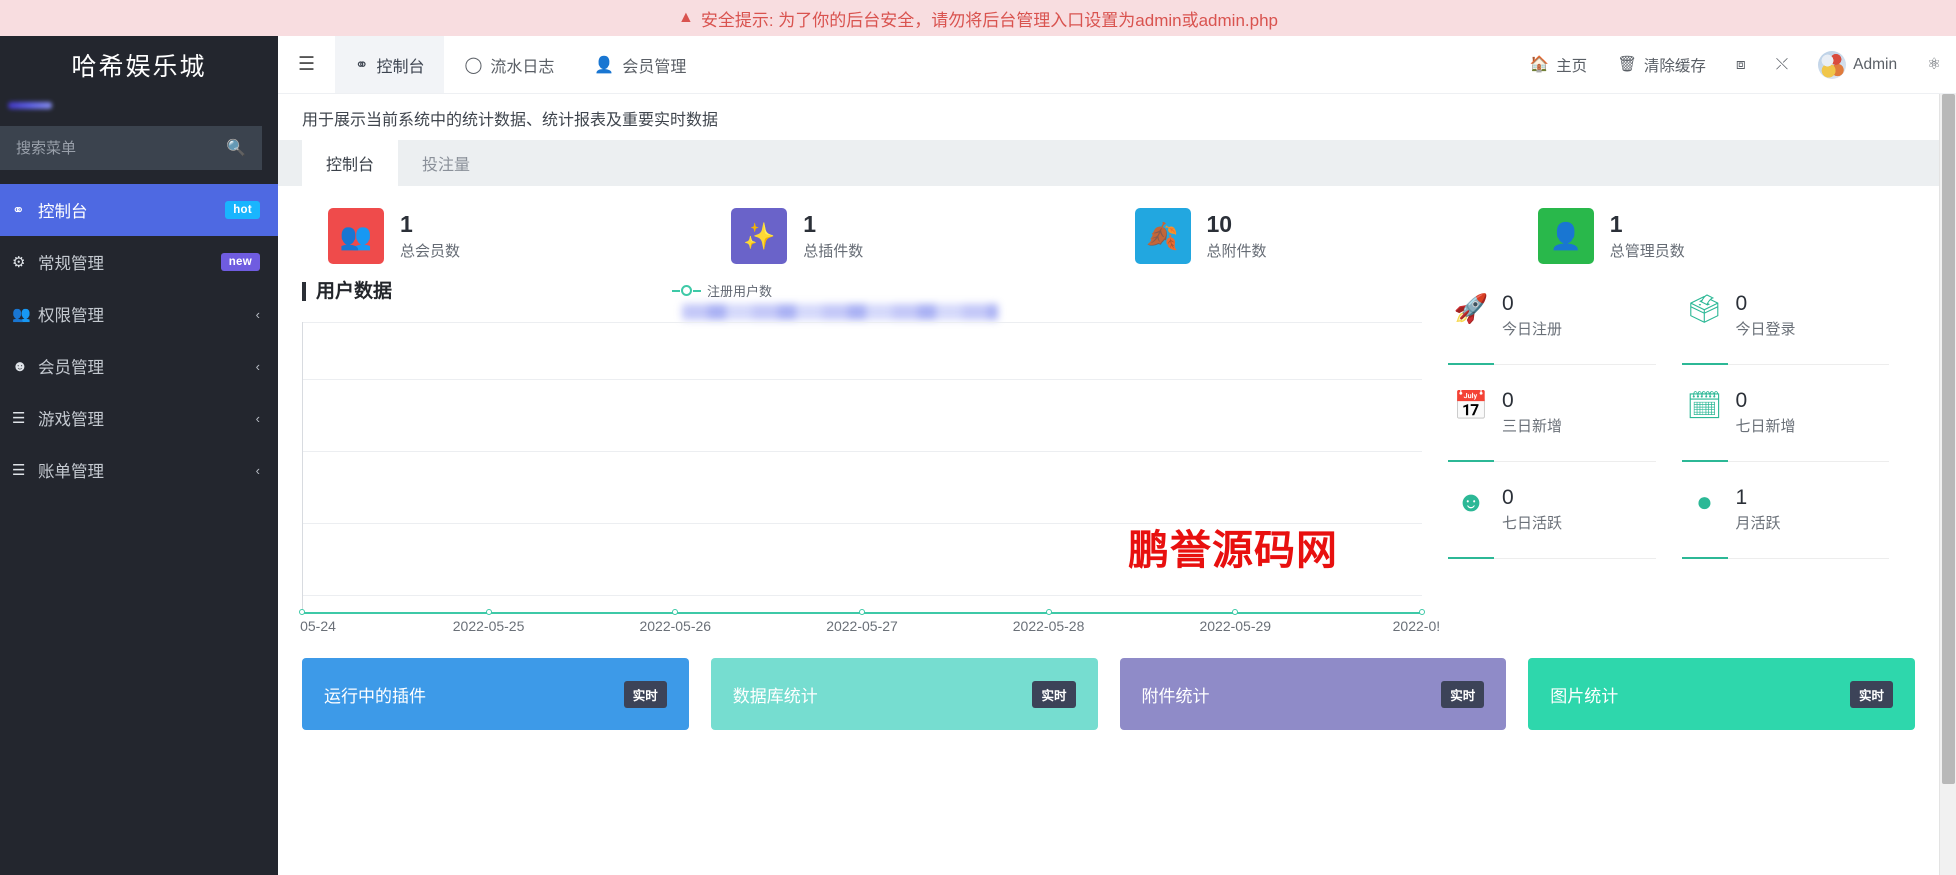  I want to click on user-icon: 👤, so click(604, 65).